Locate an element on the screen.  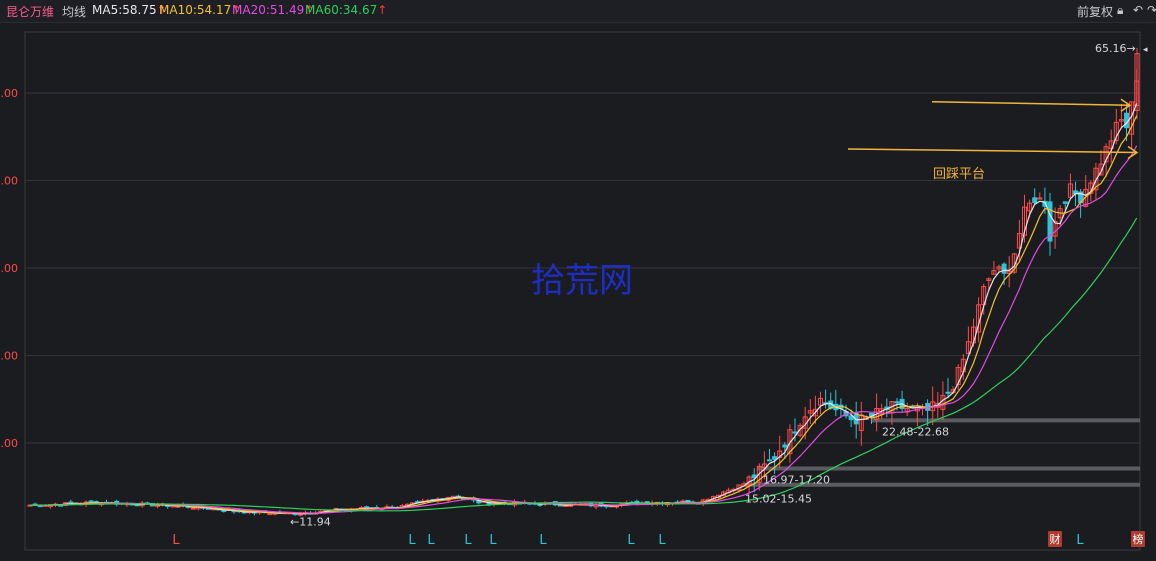
ma20-value: MA20:51.49 is located at coordinates (268, 10).